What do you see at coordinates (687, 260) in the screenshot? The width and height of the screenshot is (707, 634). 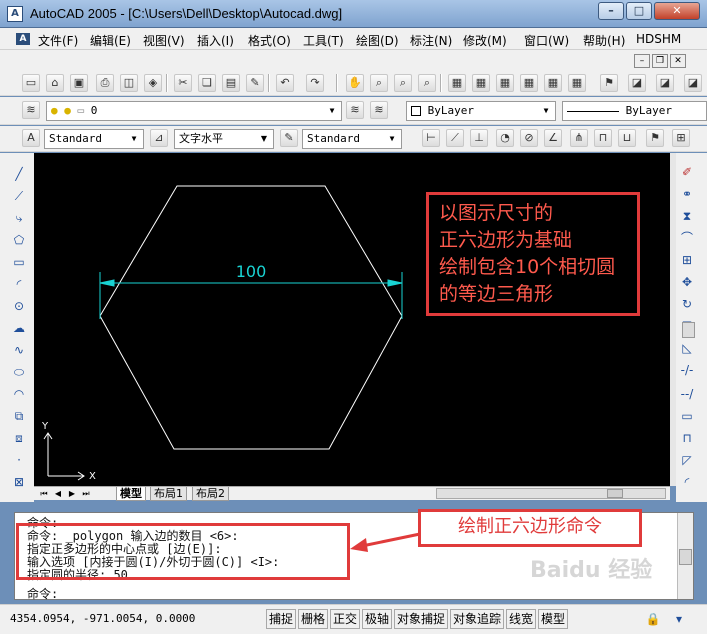 I see `array-icon: ⊞` at bounding box center [687, 260].